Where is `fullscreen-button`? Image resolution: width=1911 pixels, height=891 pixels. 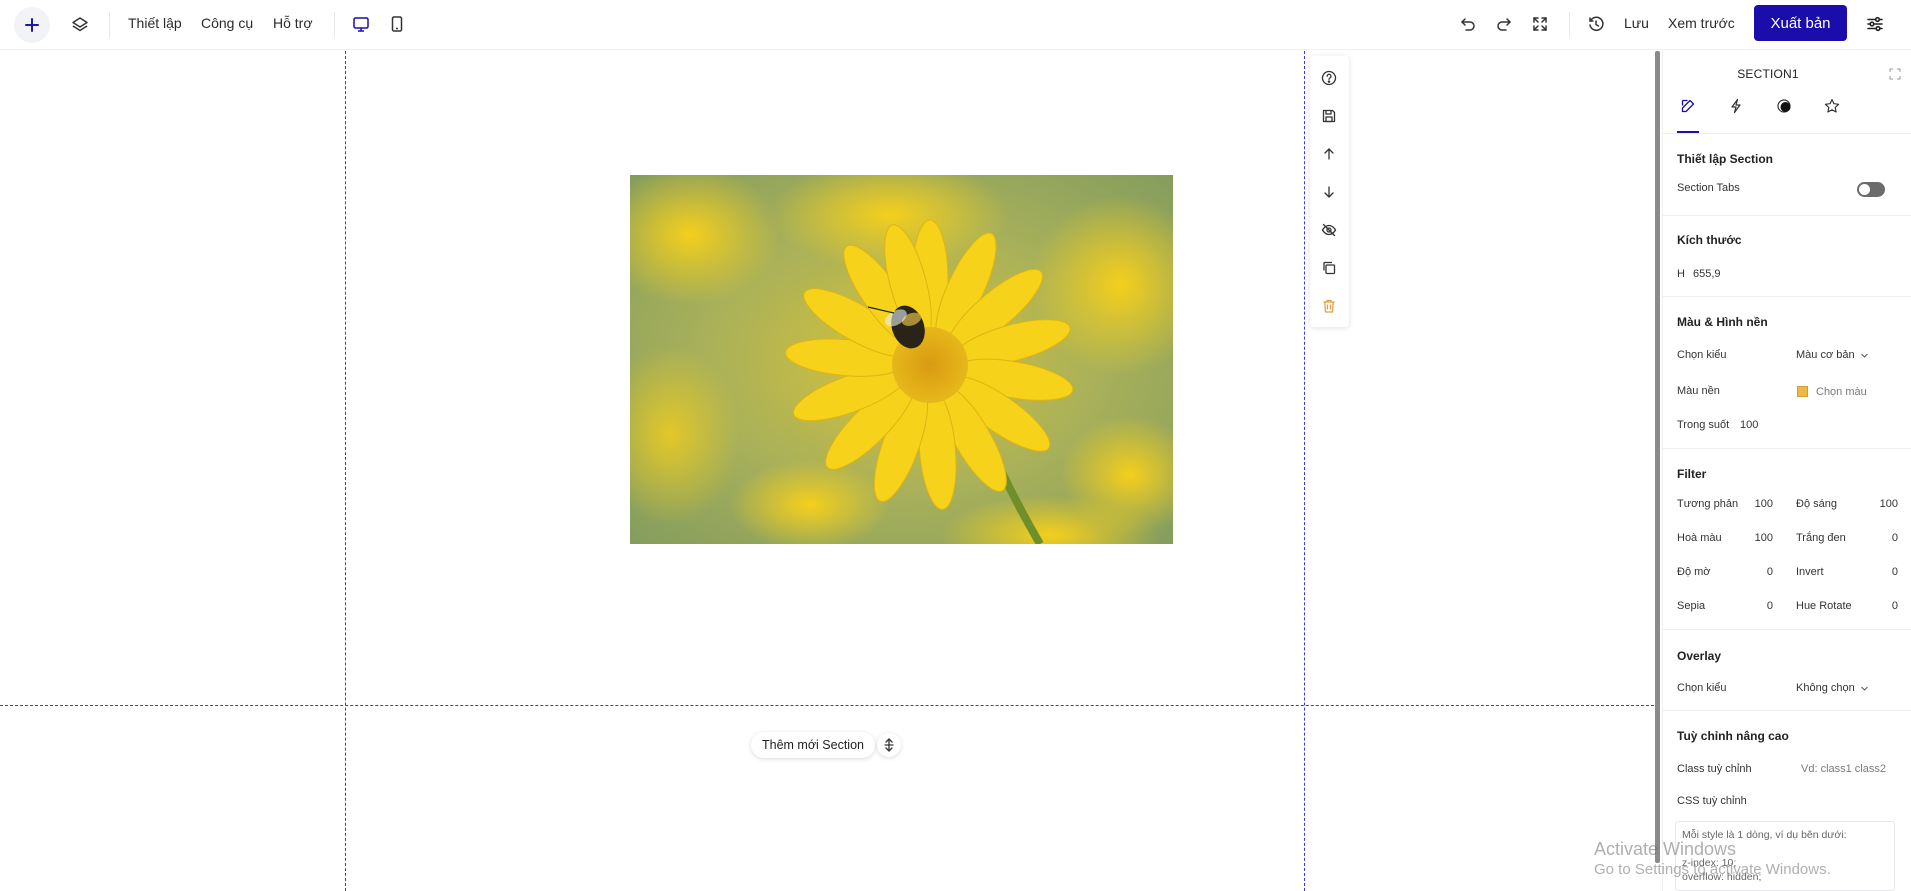 fullscreen-button is located at coordinates (1540, 24).